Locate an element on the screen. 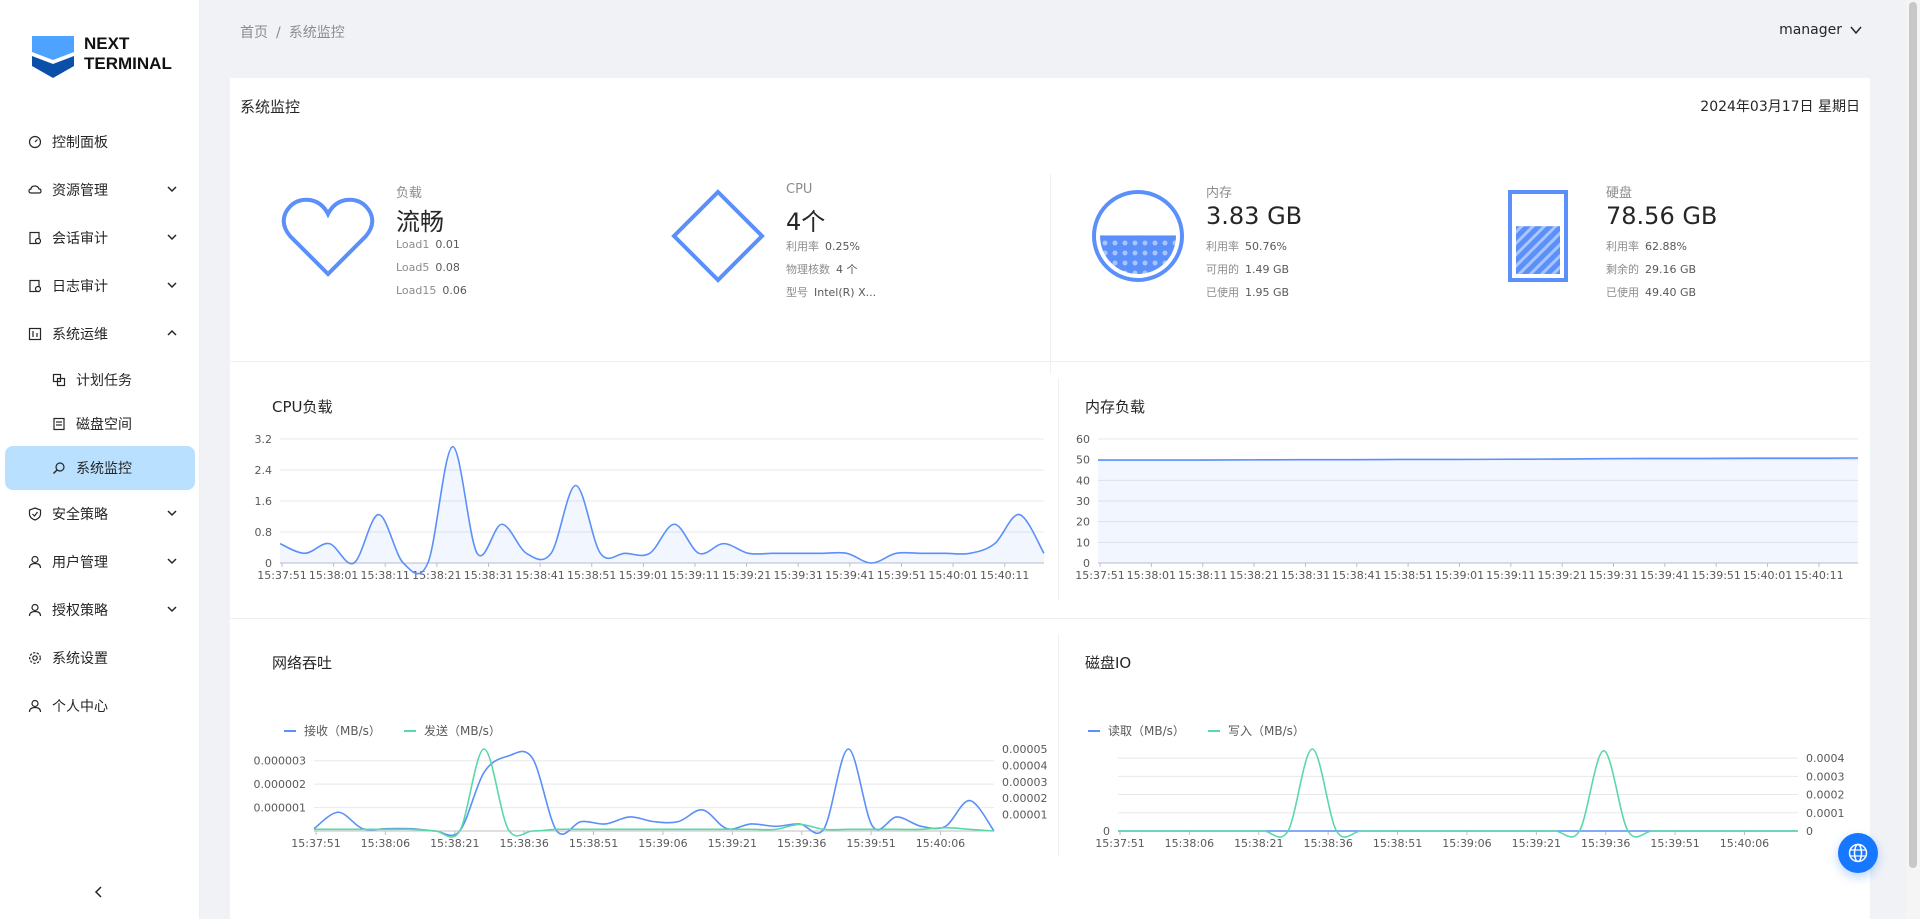 The image size is (1920, 919). sidebar-item-session-audit: 会话审计 is located at coordinates (100, 238).